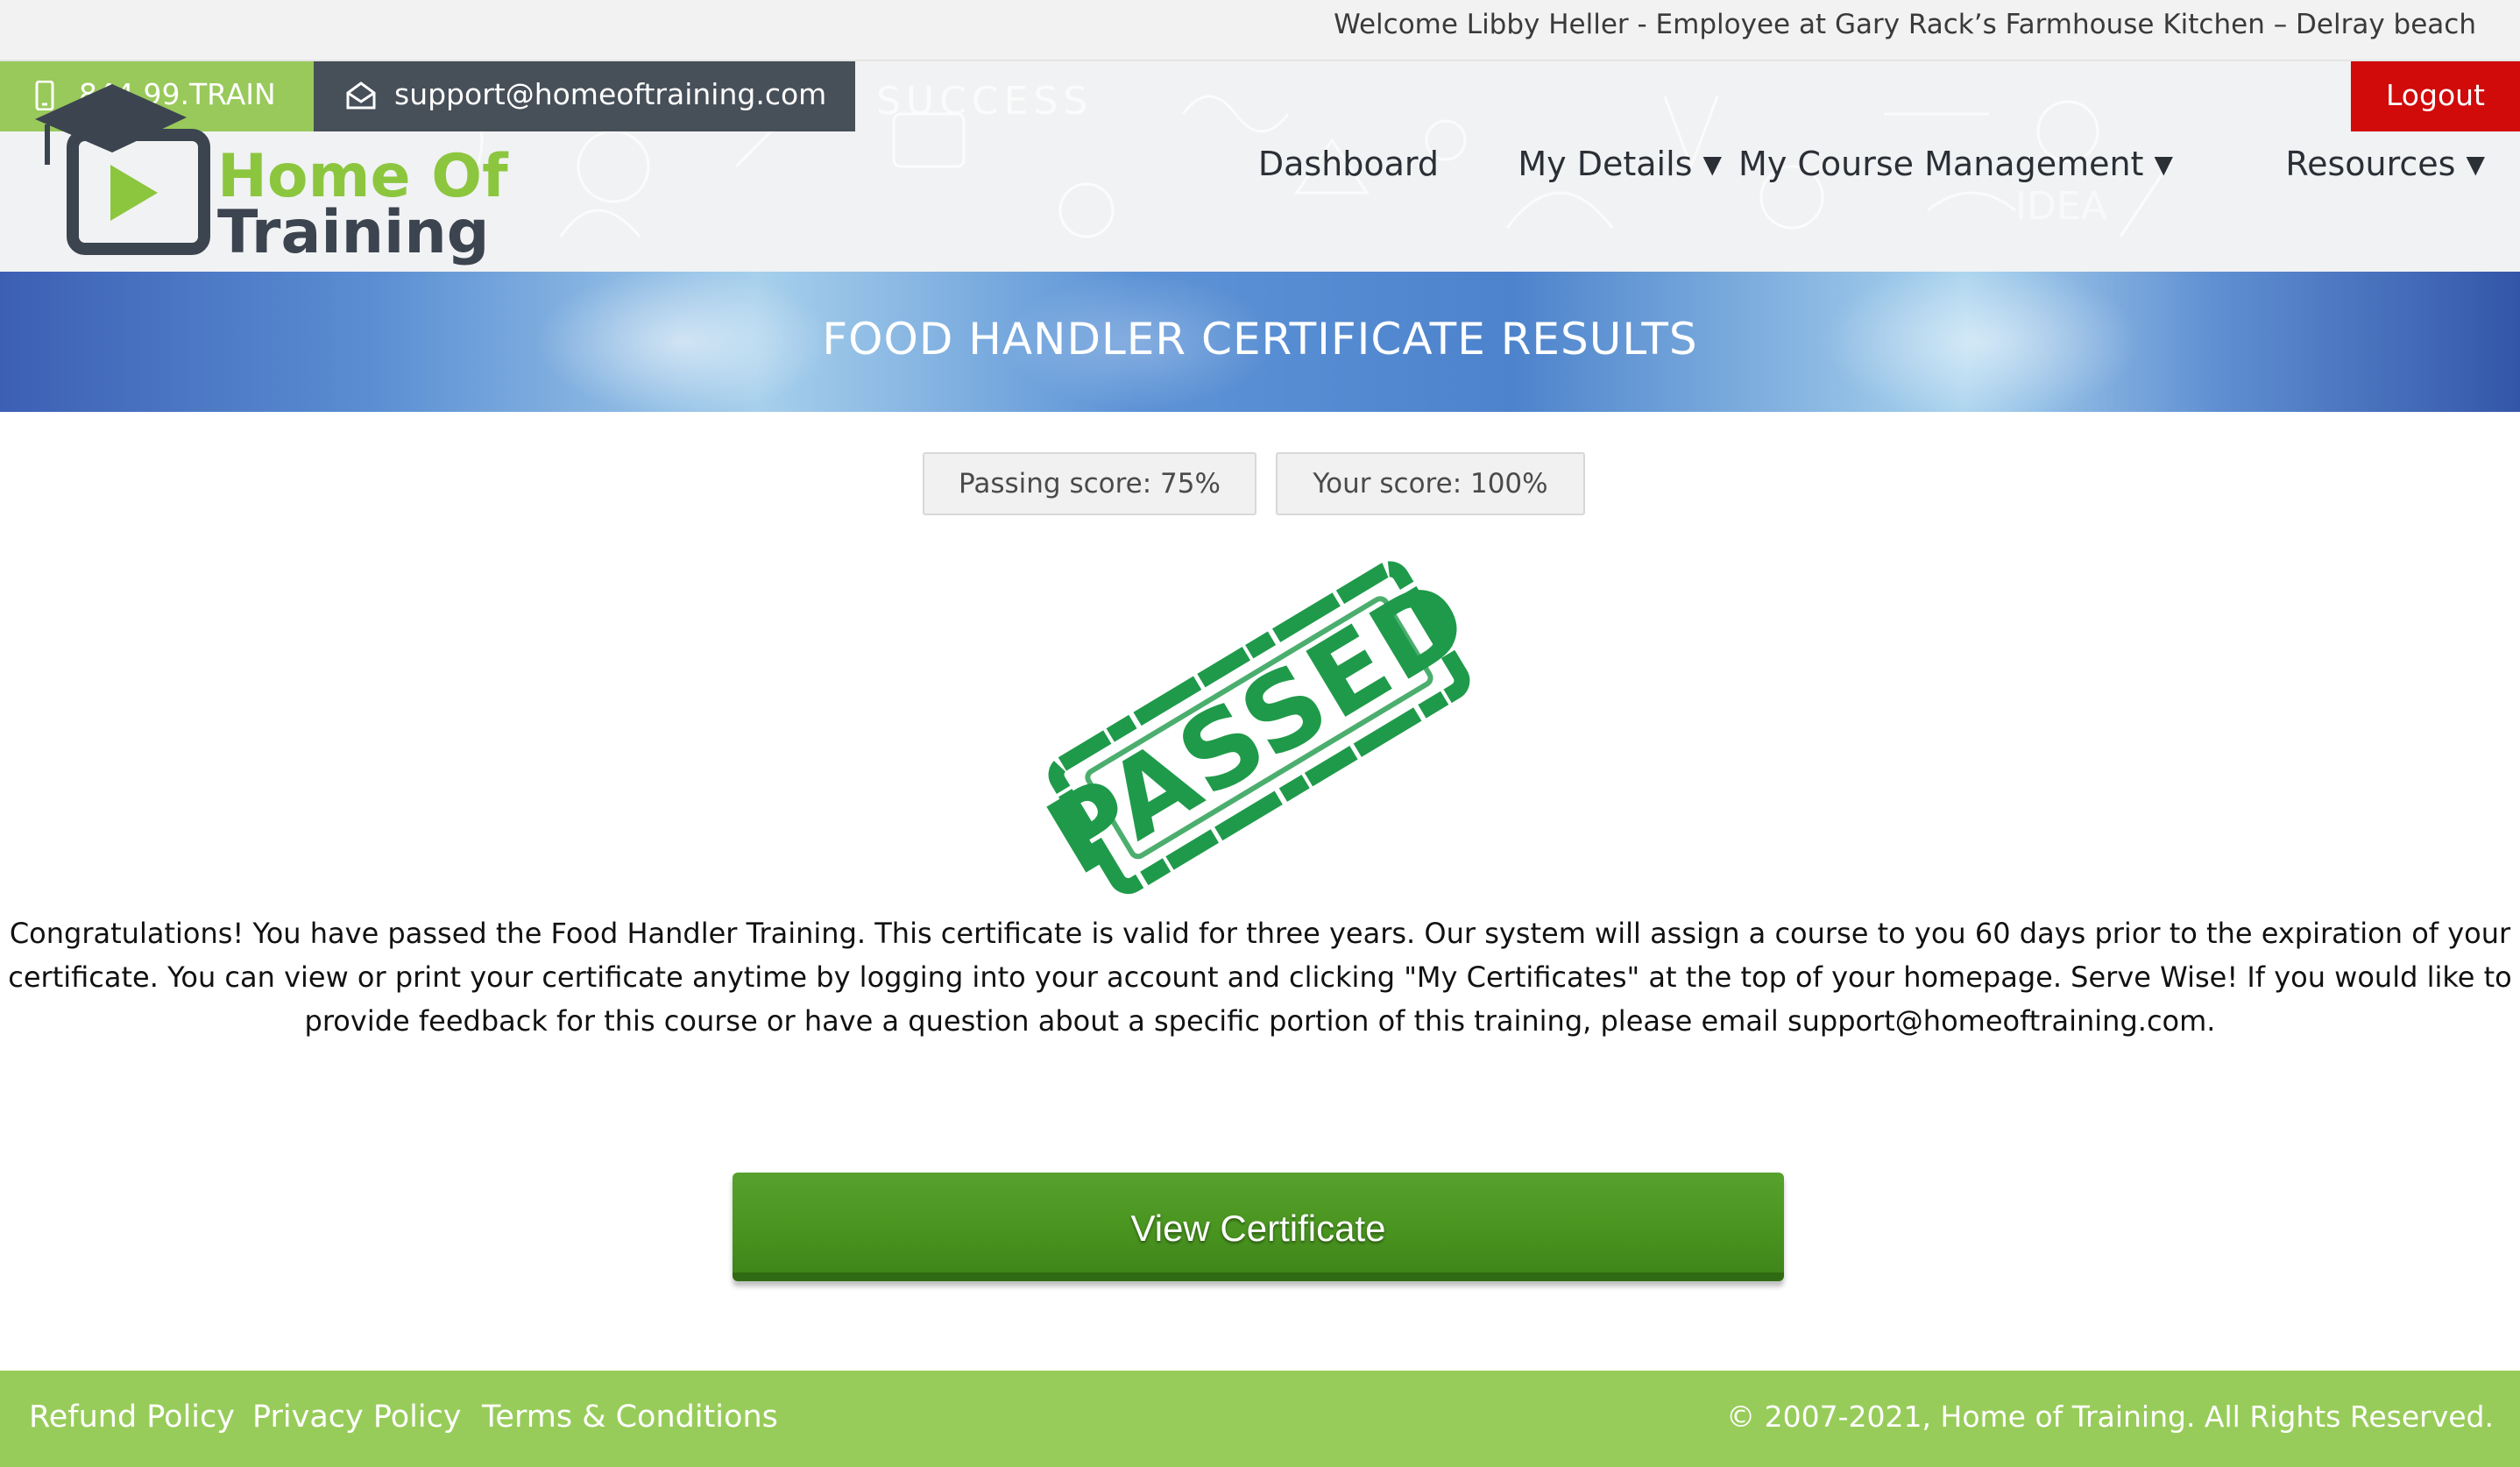 This screenshot has height=1467, width=2520. Describe the element at coordinates (1605, 164) in the screenshot. I see `nav-my-details-label: My Details` at that location.